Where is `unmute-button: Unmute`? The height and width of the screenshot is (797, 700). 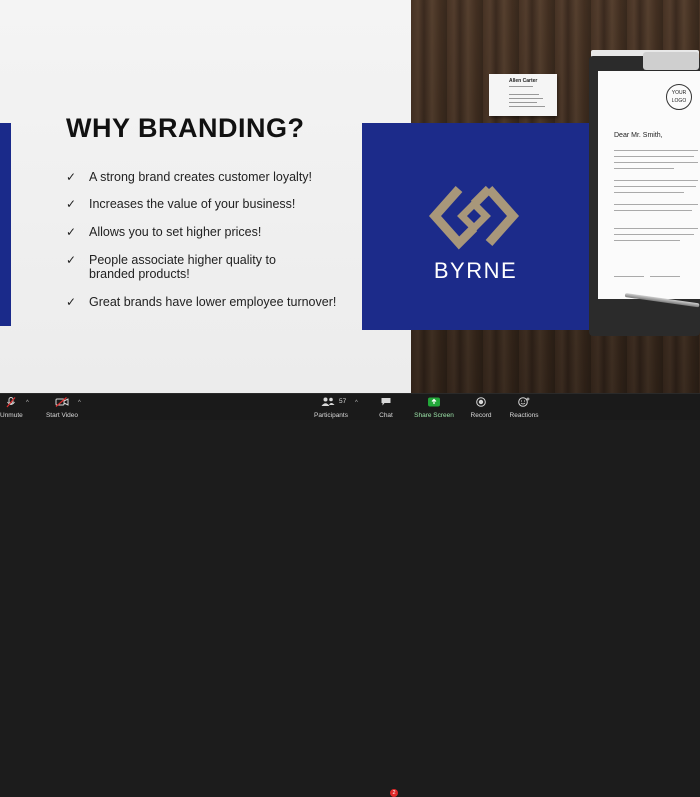
unmute-button: Unmute is located at coordinates (11, 407).